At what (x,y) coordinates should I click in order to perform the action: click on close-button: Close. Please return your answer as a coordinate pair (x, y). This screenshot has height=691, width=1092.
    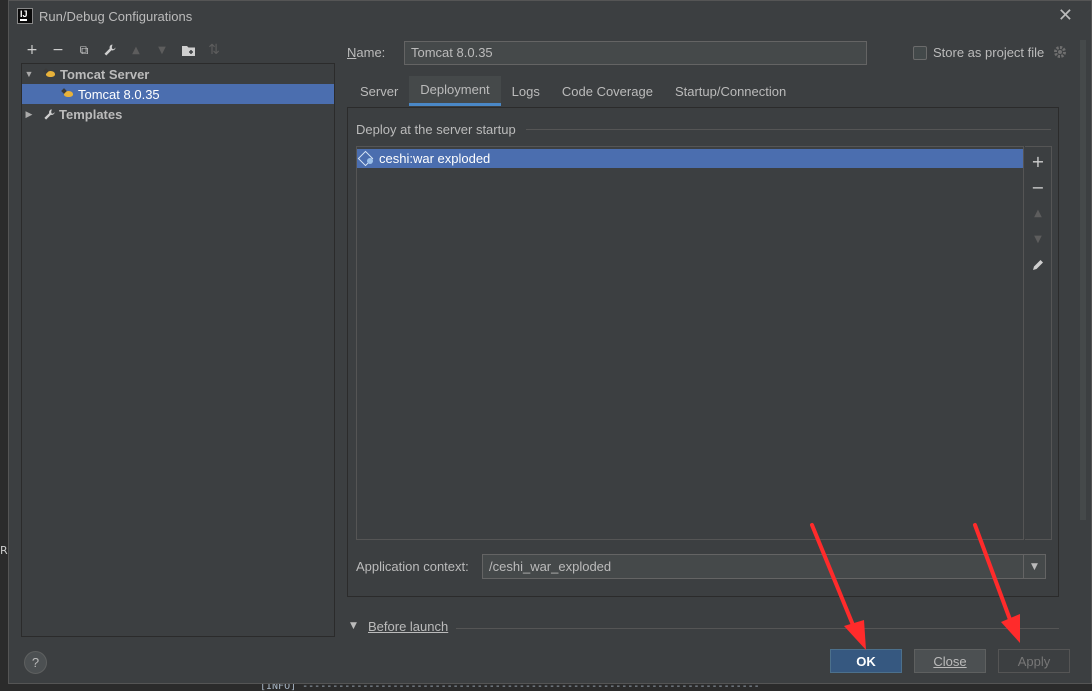
    Looking at the image, I should click on (950, 661).